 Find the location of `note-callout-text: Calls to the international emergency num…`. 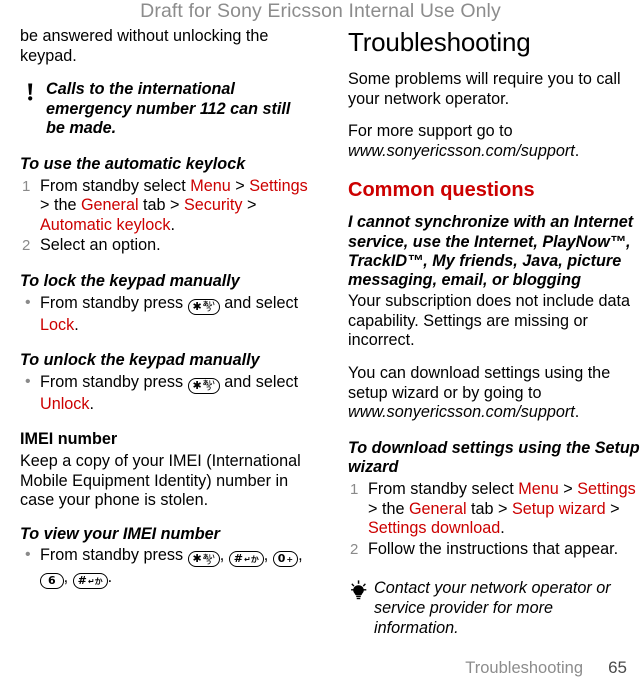

note-callout-text: Calls to the international emergency num… is located at coordinates (168, 109).